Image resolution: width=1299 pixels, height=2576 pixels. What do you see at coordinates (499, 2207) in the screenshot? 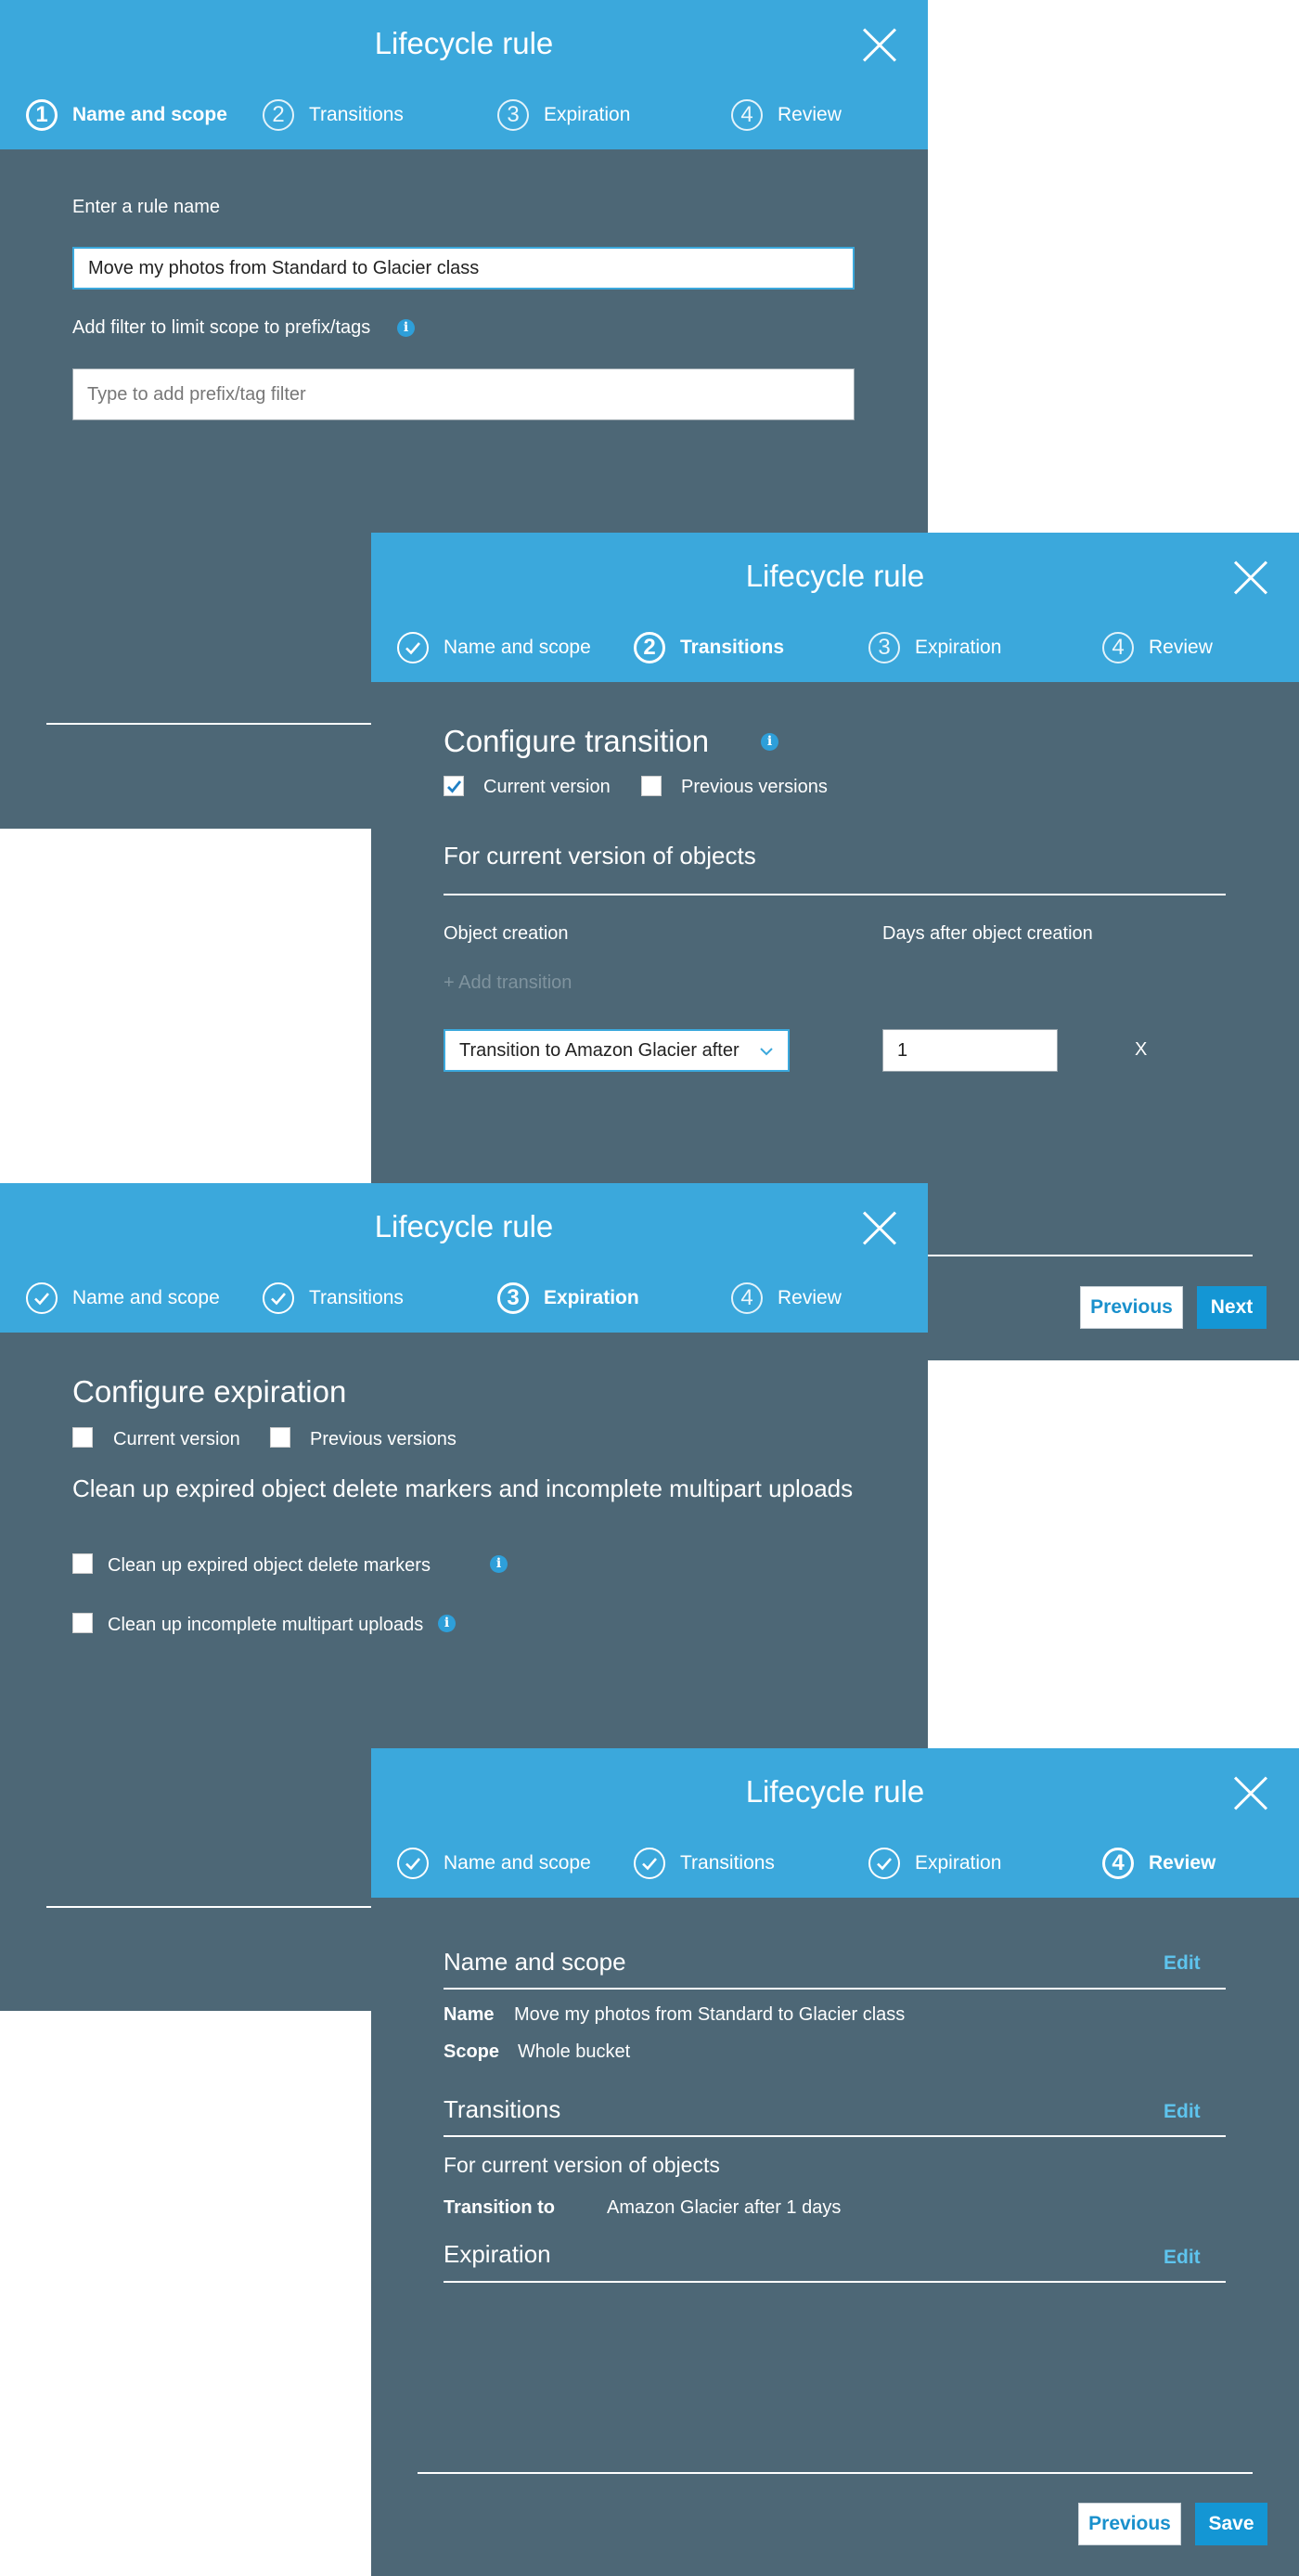
I see `review-transition-key: Transition to` at bounding box center [499, 2207].